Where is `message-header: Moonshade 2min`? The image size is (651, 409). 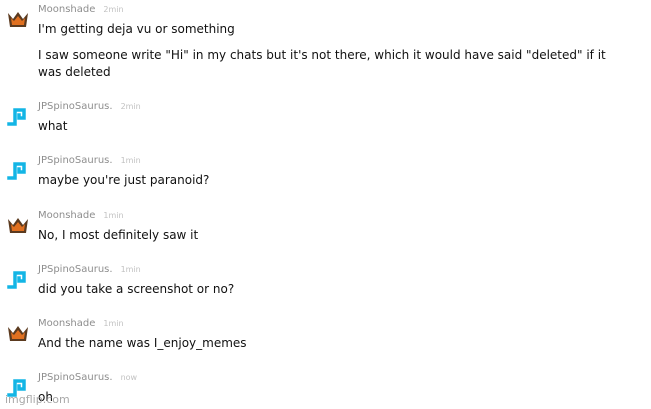
message-header: Moonshade 2min is located at coordinates (81, 10).